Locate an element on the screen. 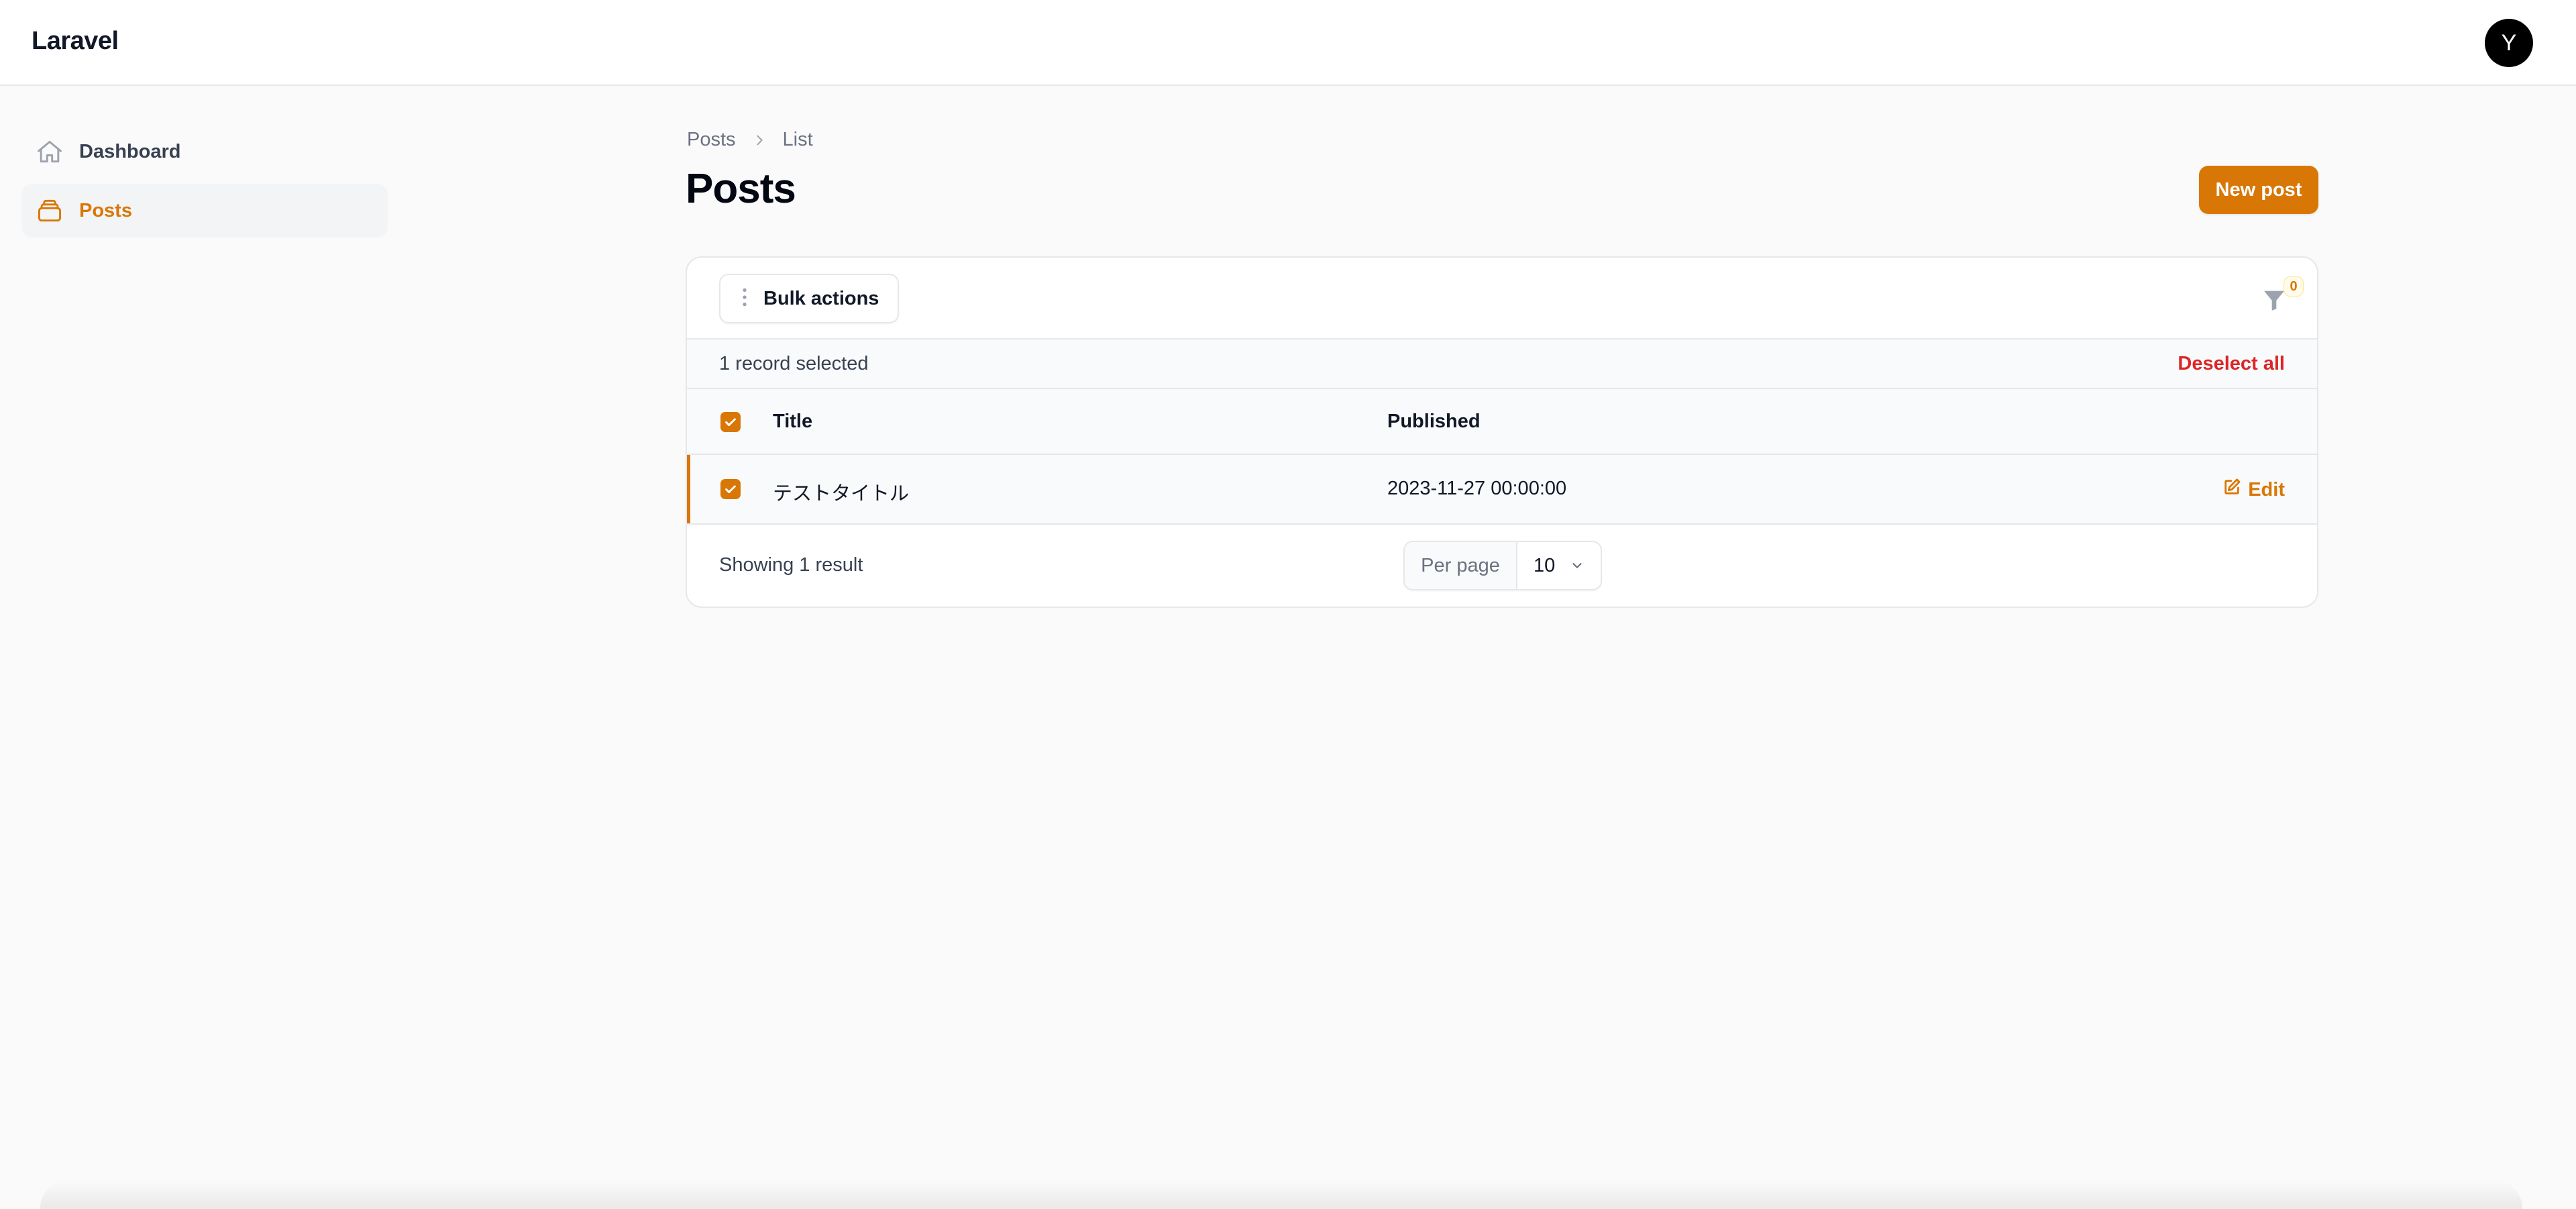 This screenshot has width=2576, height=1209. per-page-value: 10 is located at coordinates (1545, 565).